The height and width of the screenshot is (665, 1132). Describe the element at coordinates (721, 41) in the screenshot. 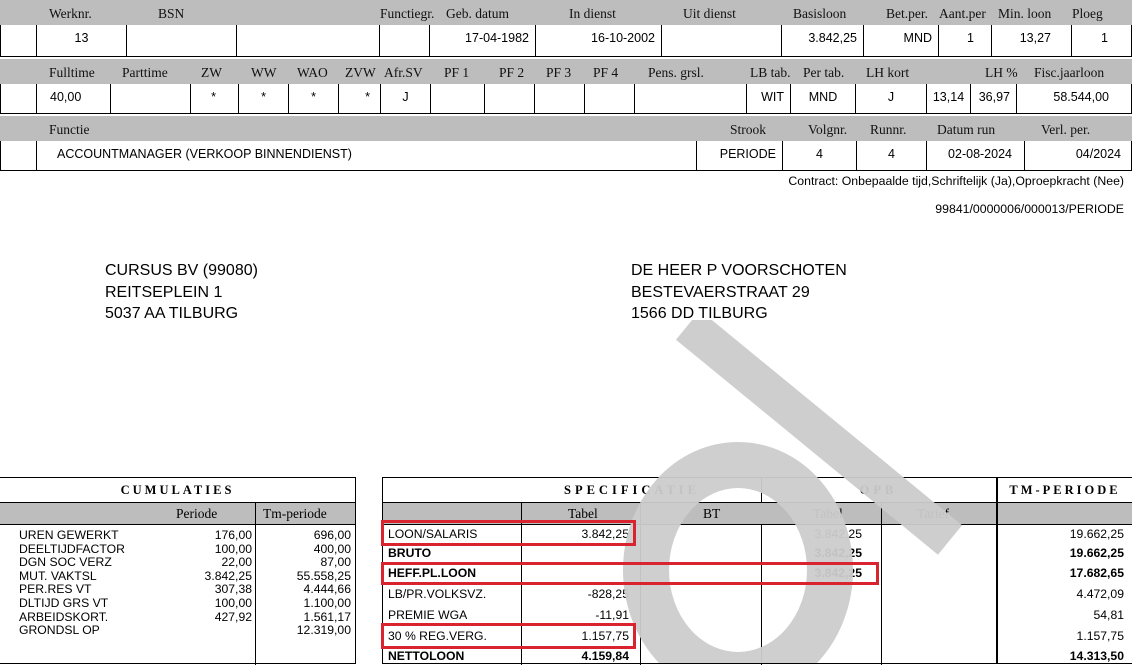

I see `value-uit-dienst` at that location.